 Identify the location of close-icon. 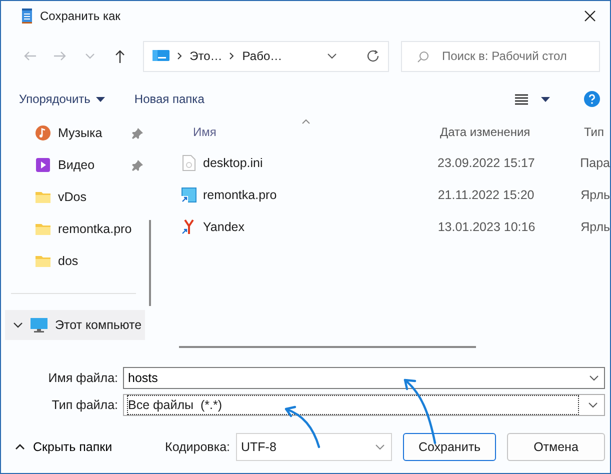
(590, 16).